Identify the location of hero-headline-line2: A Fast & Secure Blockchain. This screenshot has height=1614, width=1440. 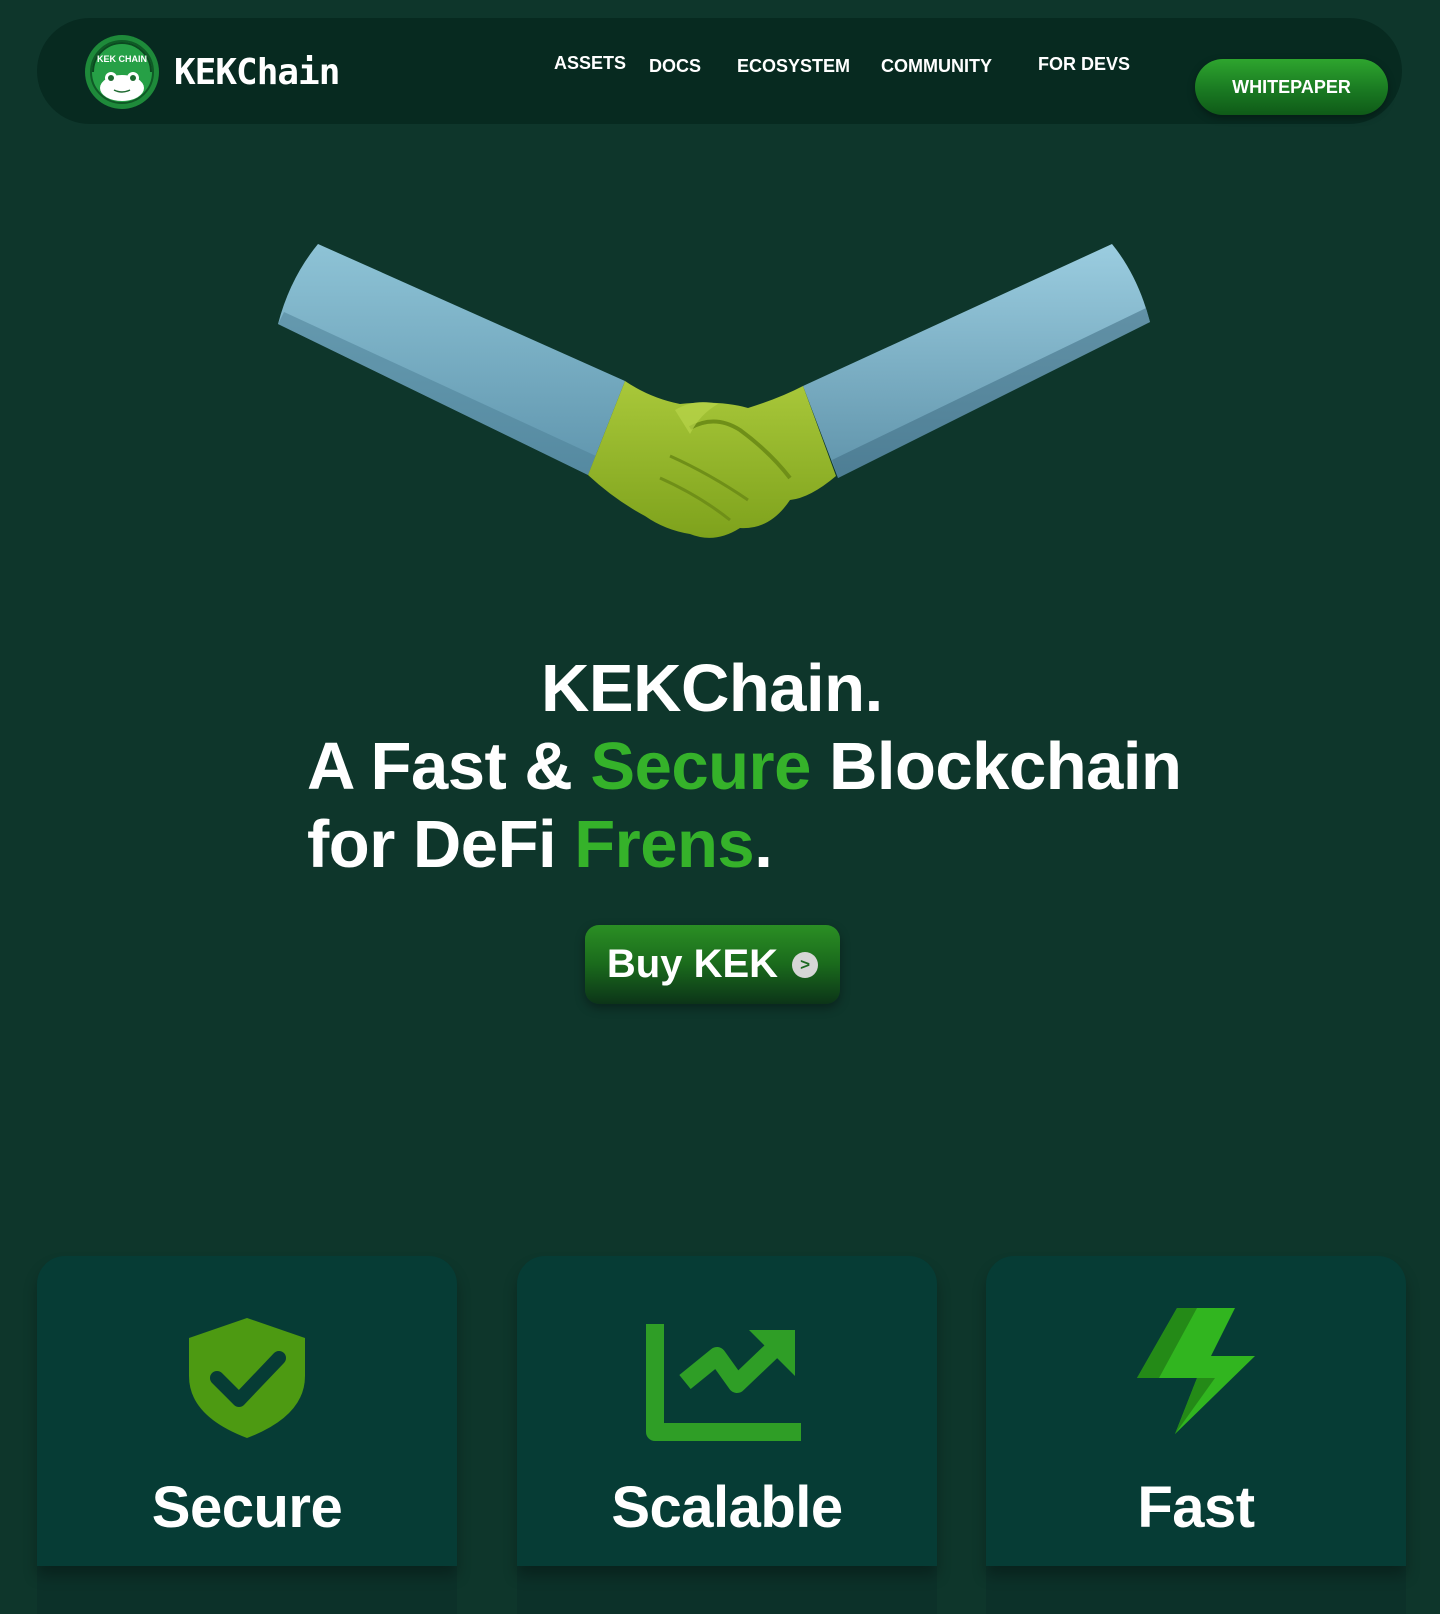
(757, 767).